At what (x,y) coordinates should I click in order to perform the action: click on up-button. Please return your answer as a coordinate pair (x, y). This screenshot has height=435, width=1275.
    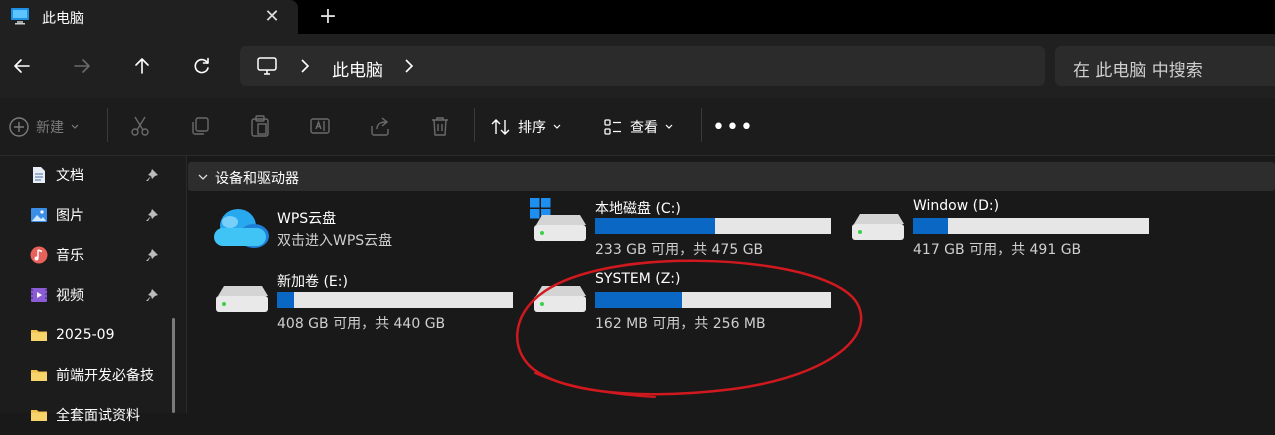
    Looking at the image, I should click on (142, 66).